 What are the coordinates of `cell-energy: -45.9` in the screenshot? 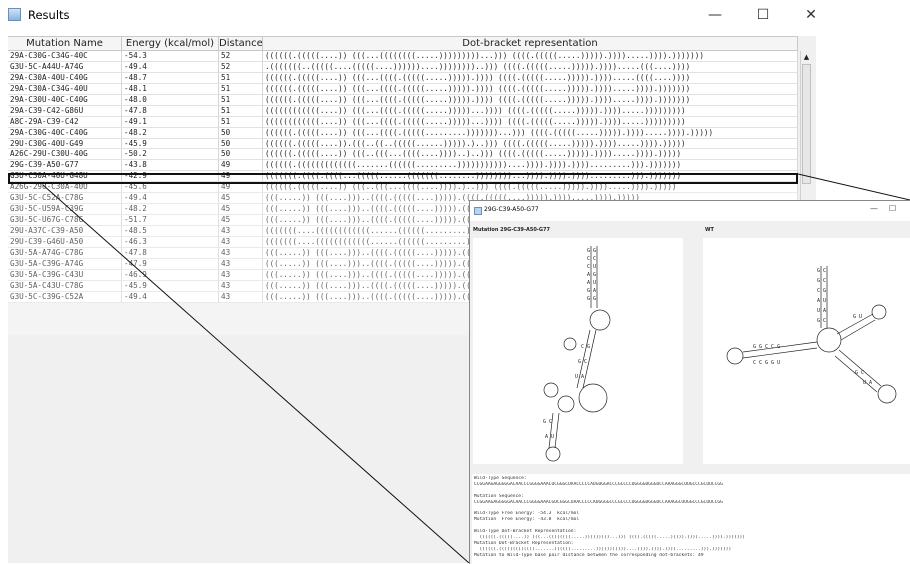 It's located at (170, 144).